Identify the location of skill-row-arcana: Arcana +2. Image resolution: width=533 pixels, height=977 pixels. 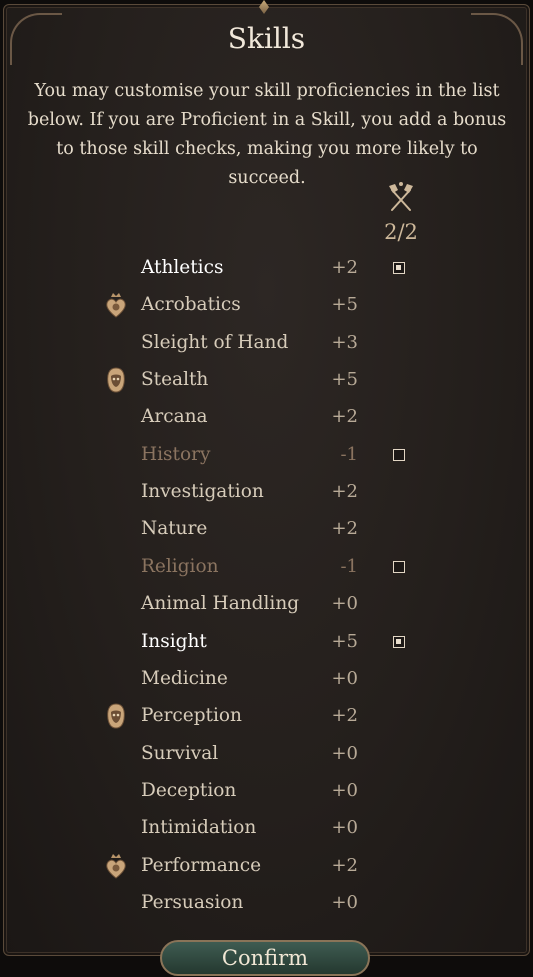
(266, 418).